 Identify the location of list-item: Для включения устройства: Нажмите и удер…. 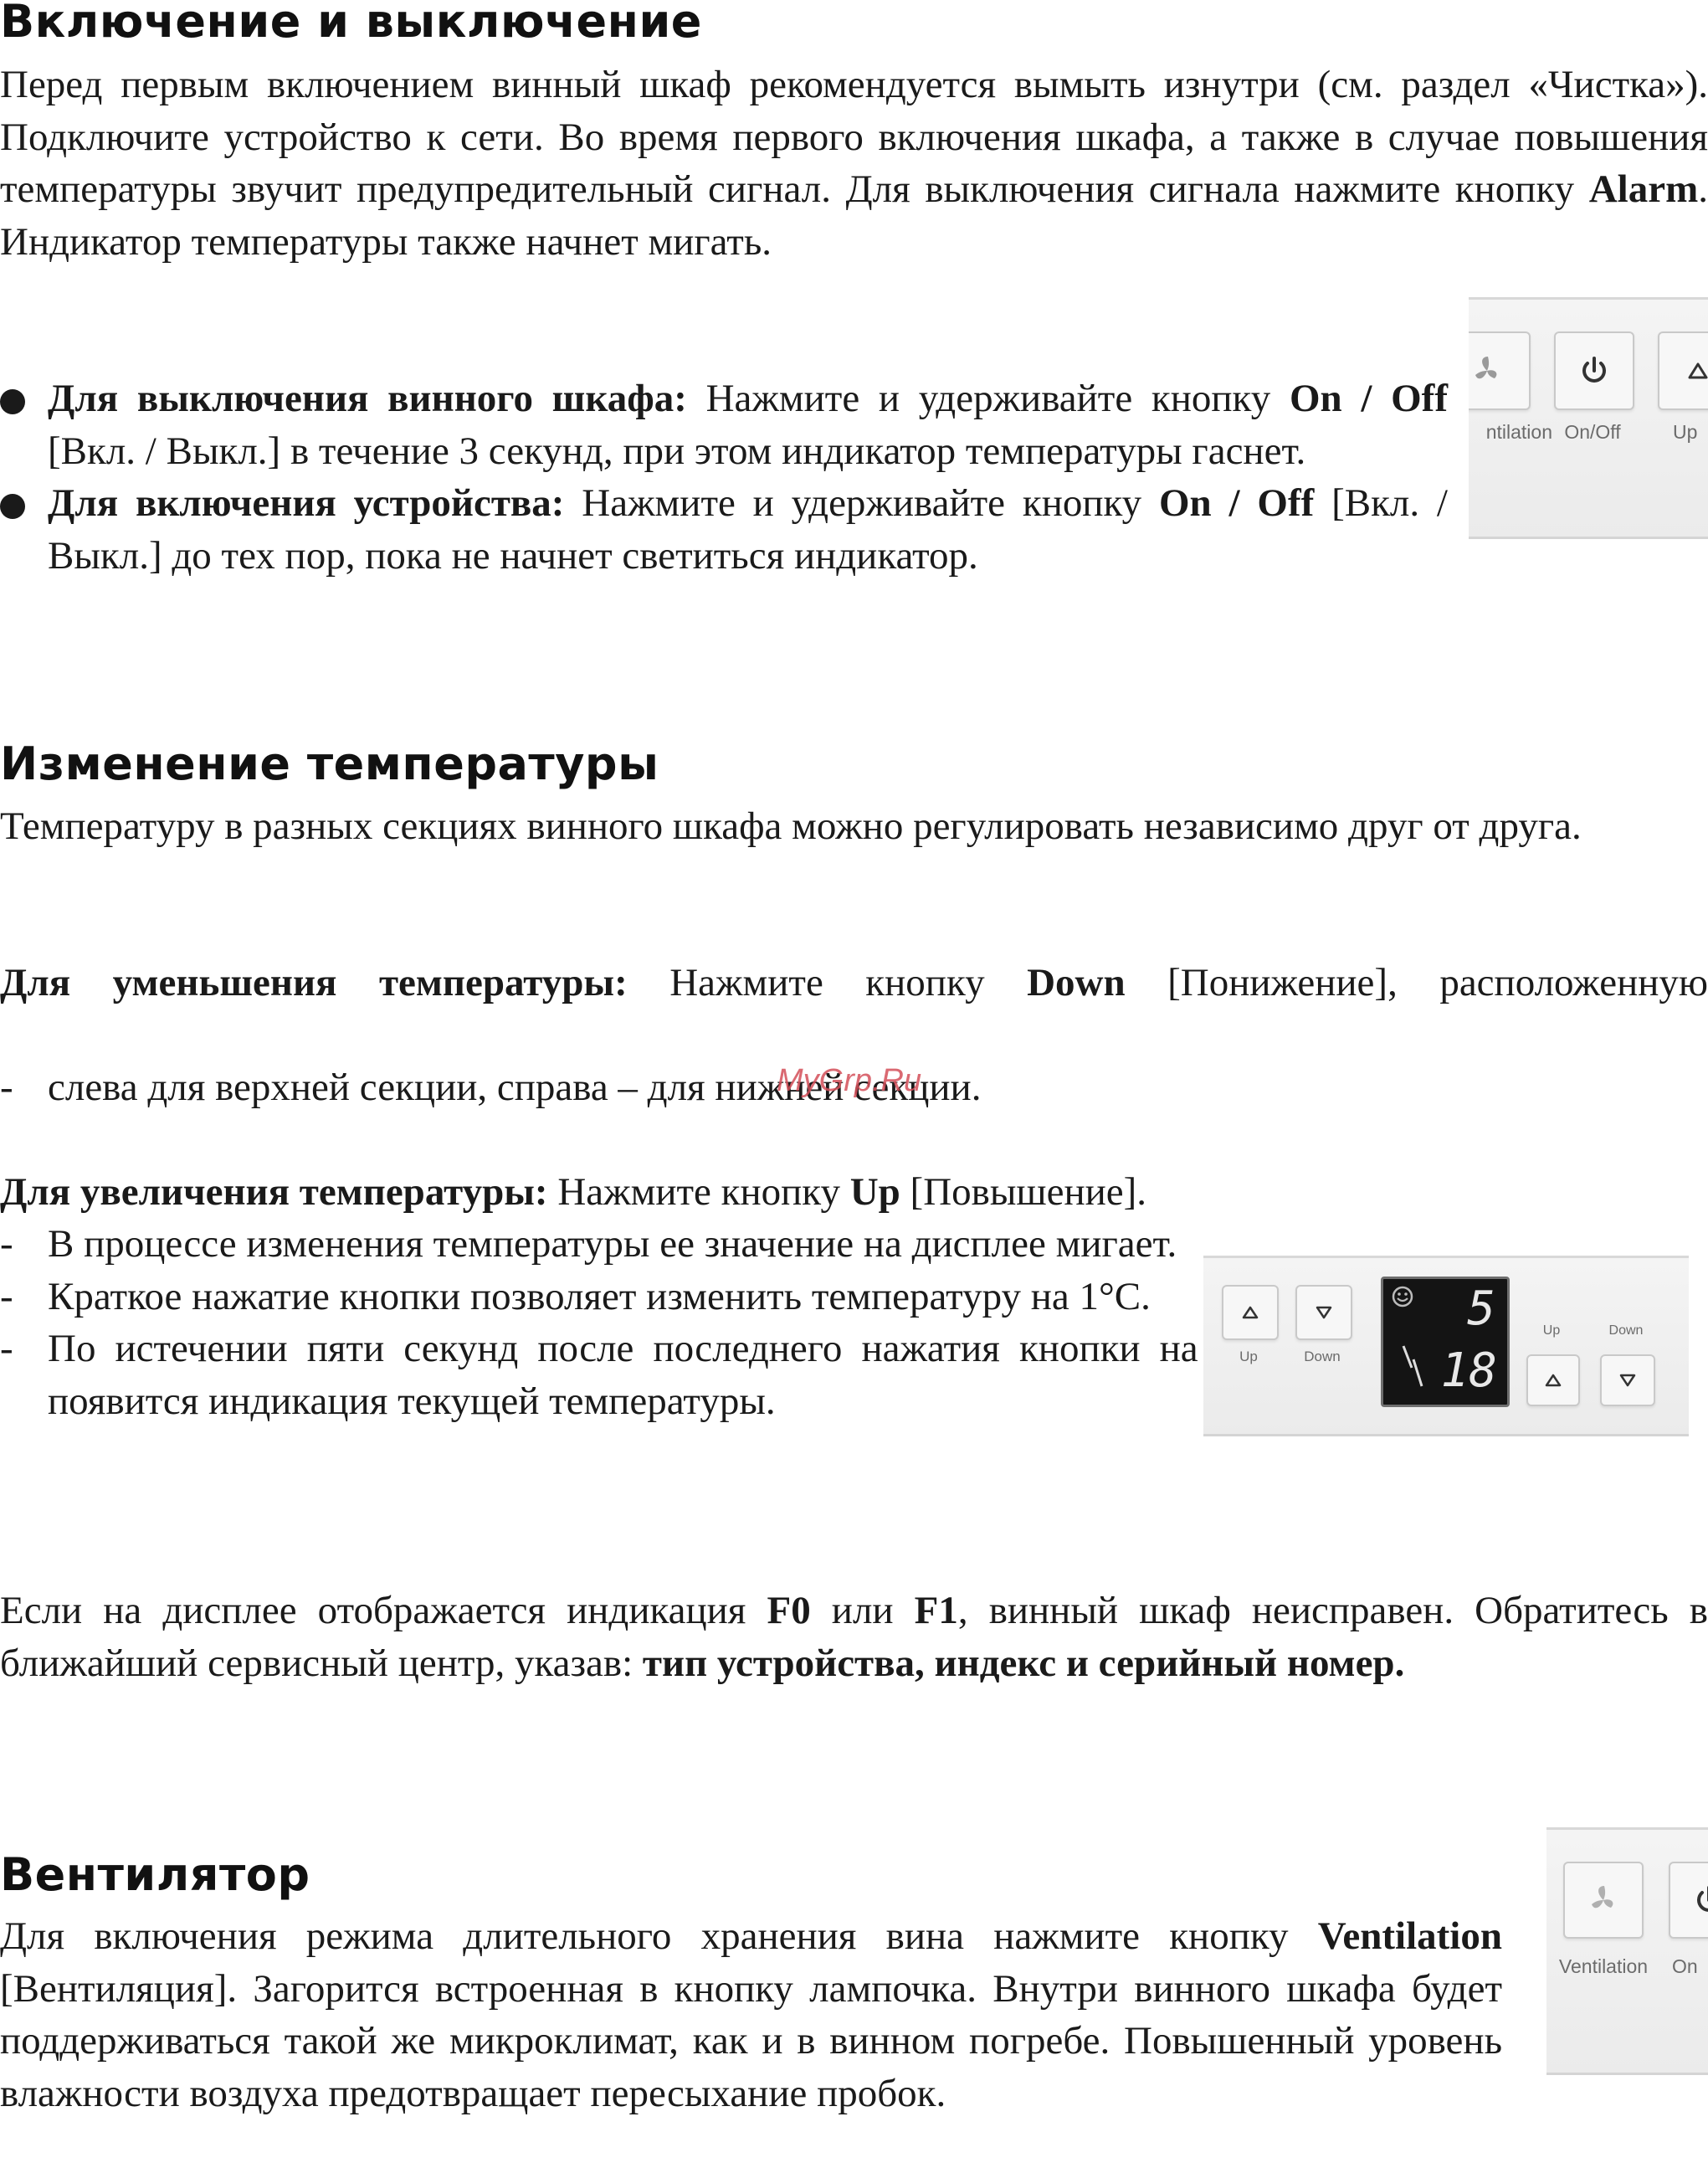
(724, 530).